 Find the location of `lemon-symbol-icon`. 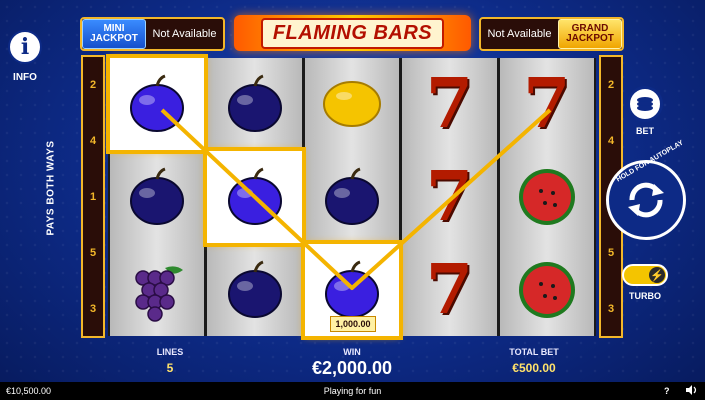

lemon-symbol-icon is located at coordinates (352, 104).